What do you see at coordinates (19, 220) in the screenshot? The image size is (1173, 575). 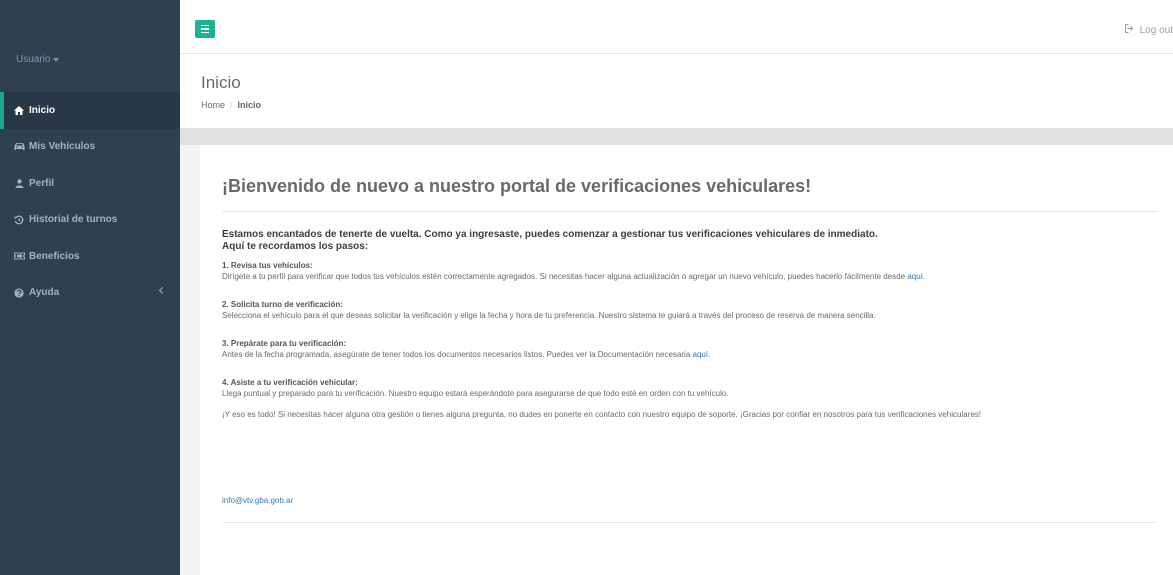 I see `history-icon` at bounding box center [19, 220].